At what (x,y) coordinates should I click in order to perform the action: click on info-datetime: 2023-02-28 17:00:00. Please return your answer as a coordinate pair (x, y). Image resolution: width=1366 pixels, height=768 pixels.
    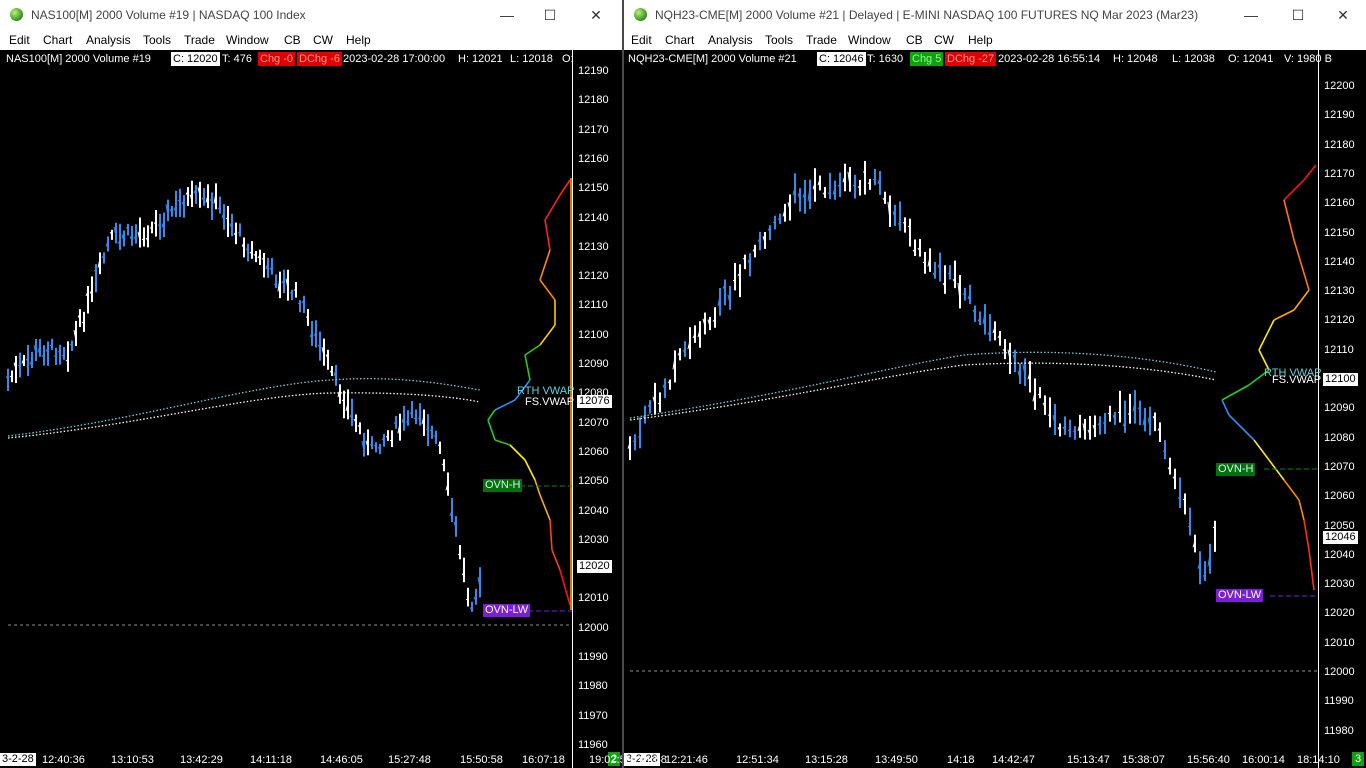
    Looking at the image, I should click on (394, 59).